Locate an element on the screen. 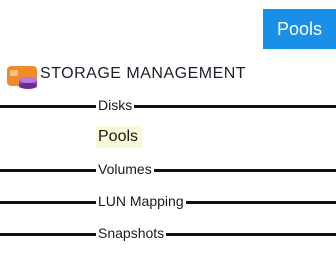 The image size is (336, 255). nav-item-disks: Disks is located at coordinates (168, 106).